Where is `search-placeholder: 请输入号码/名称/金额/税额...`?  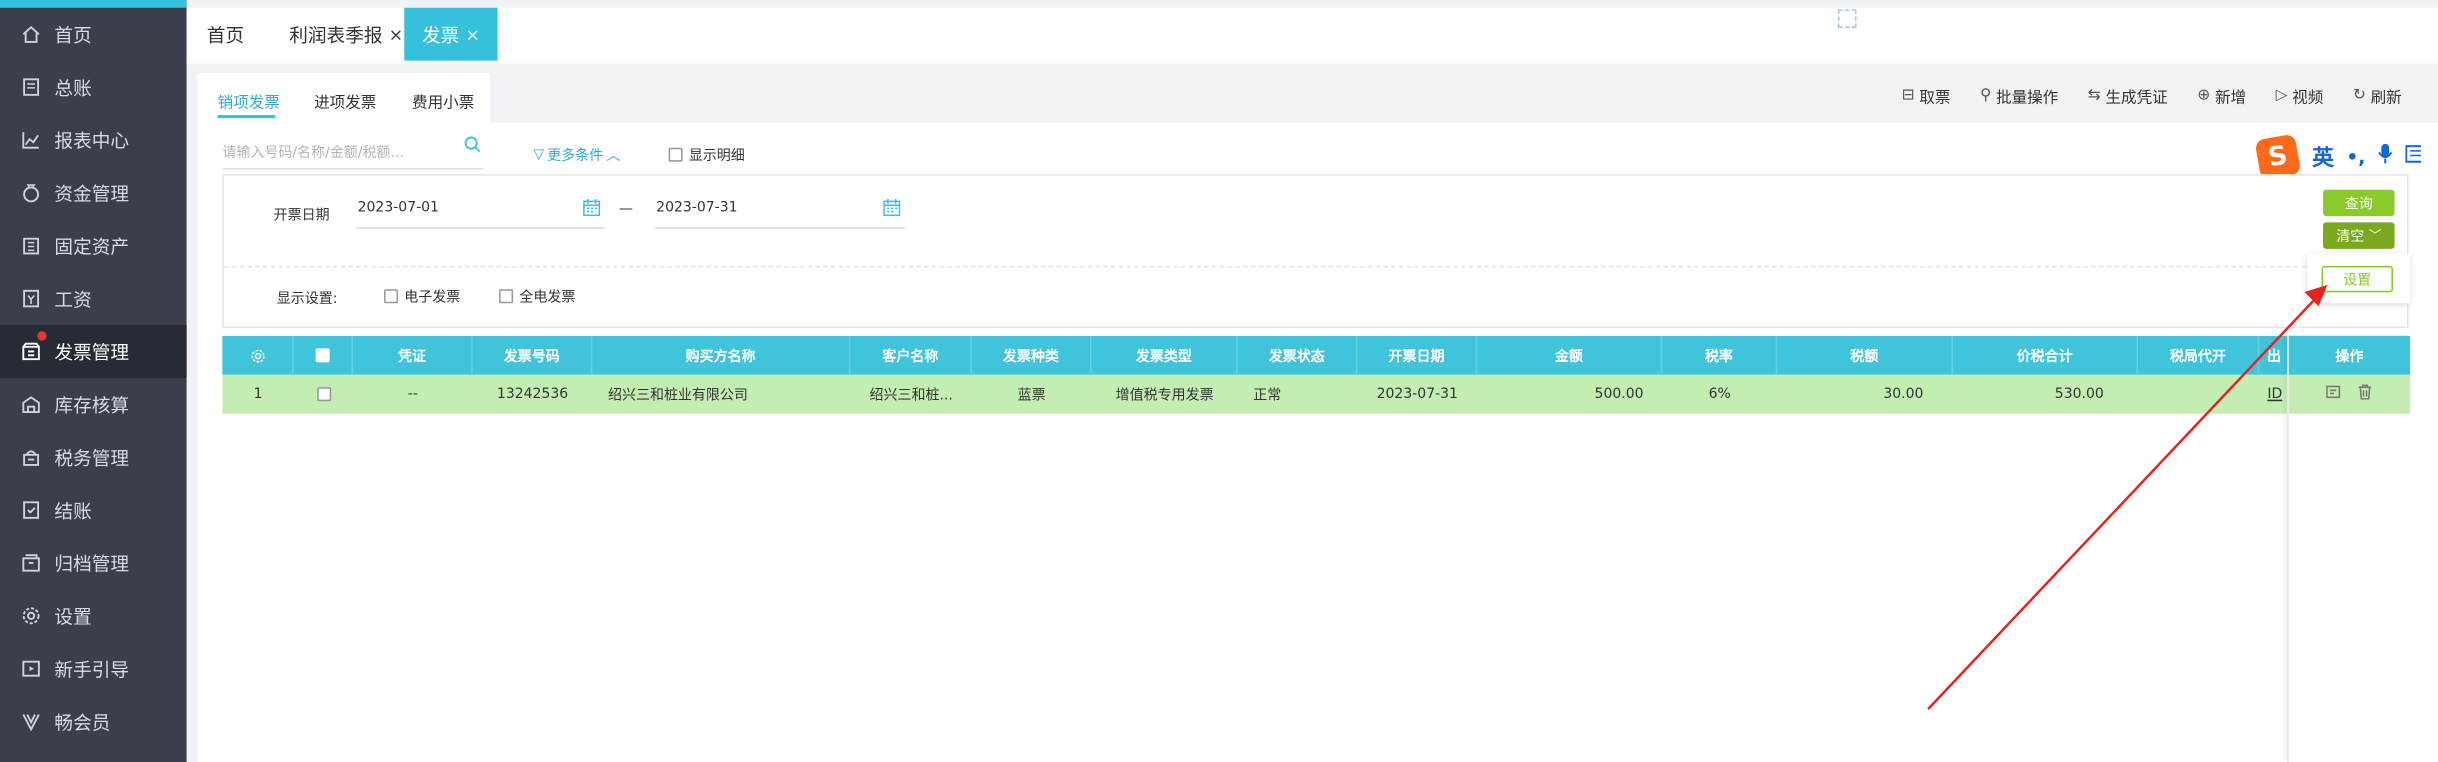
search-placeholder: 请输入号码/名称/金额/税额... is located at coordinates (313, 154).